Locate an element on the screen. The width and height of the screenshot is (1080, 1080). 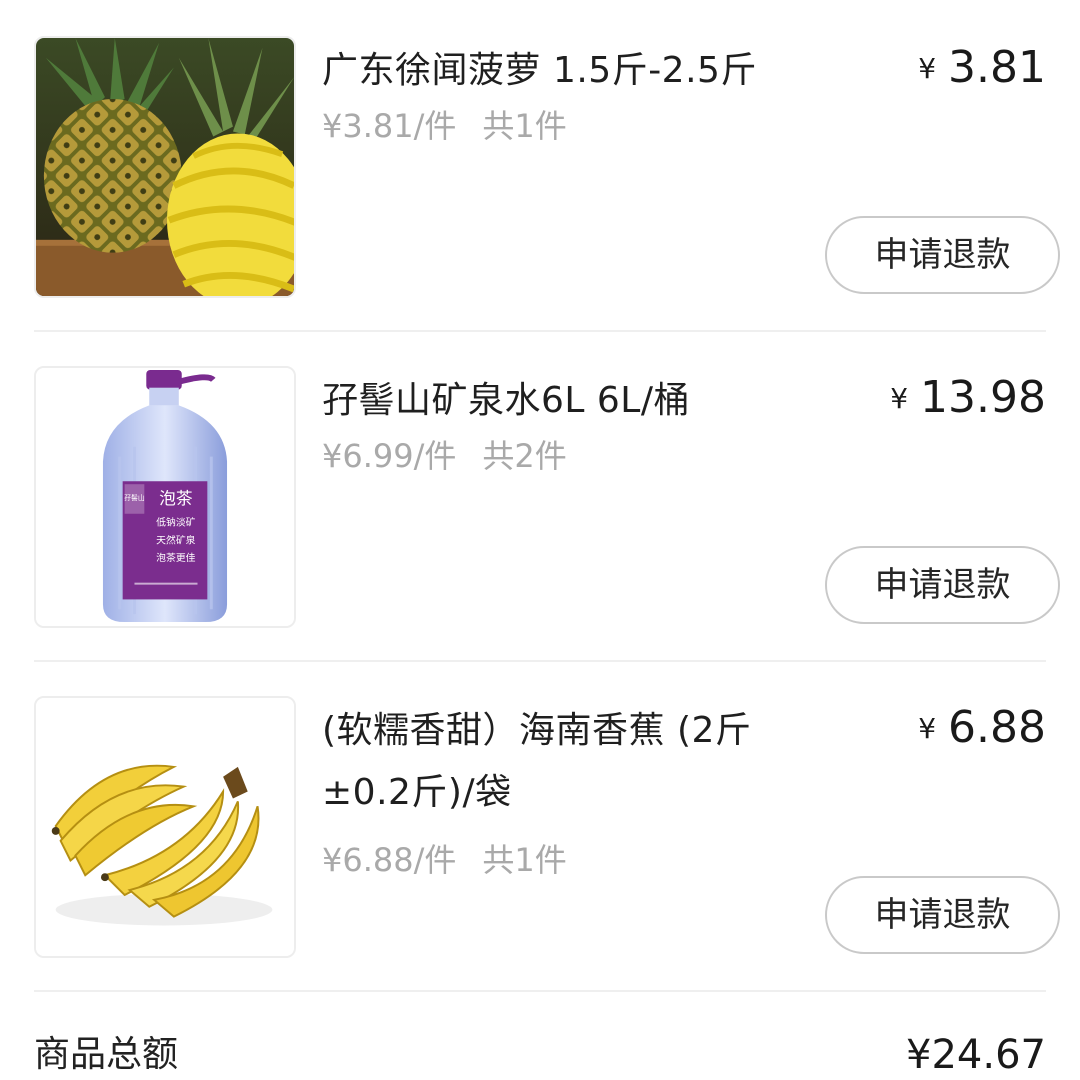
product-name: 孖髻山矿泉水6L 6L/桶 is located at coordinates (552, 401).